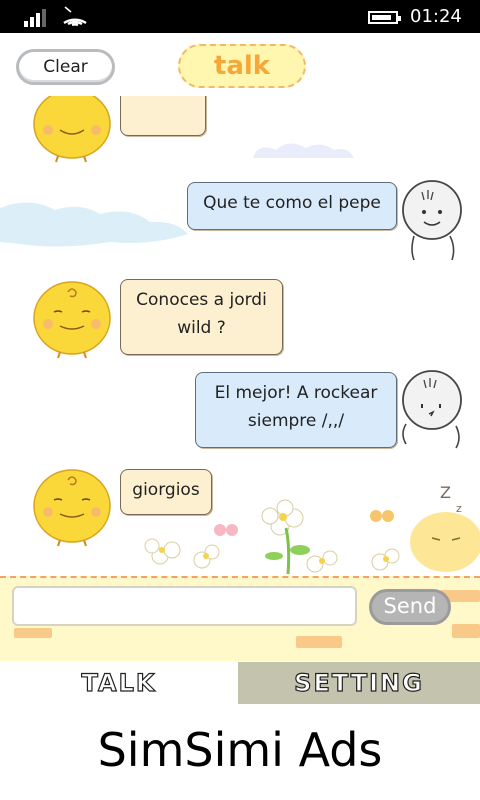 This screenshot has height=800, width=480. What do you see at coordinates (296, 410) in the screenshot?
I see `message-bubble-right: El mejor! A rockear siempre /,,/` at bounding box center [296, 410].